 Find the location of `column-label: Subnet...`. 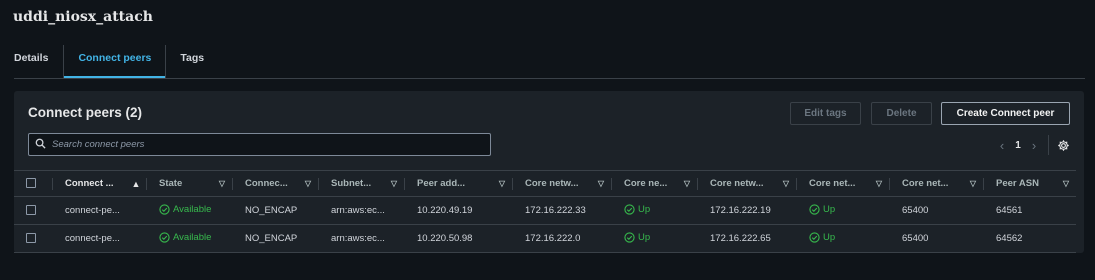

column-label: Subnet... is located at coordinates (351, 183).